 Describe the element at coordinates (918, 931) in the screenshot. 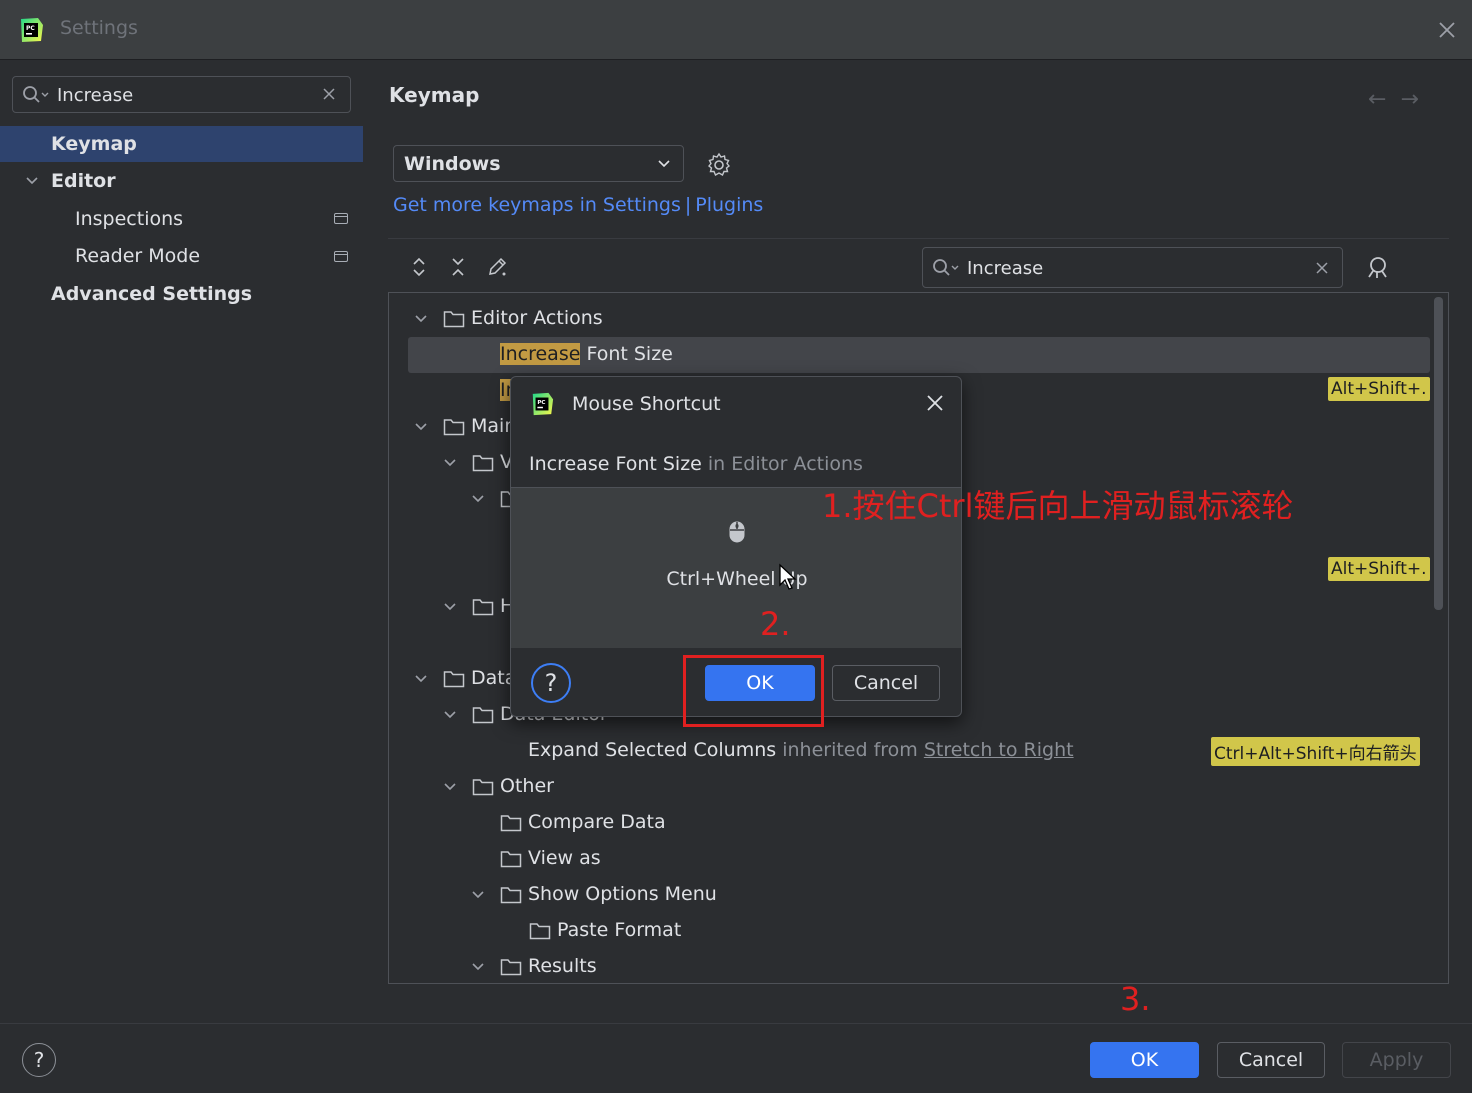

I see `tree-row: Paste Format` at that location.